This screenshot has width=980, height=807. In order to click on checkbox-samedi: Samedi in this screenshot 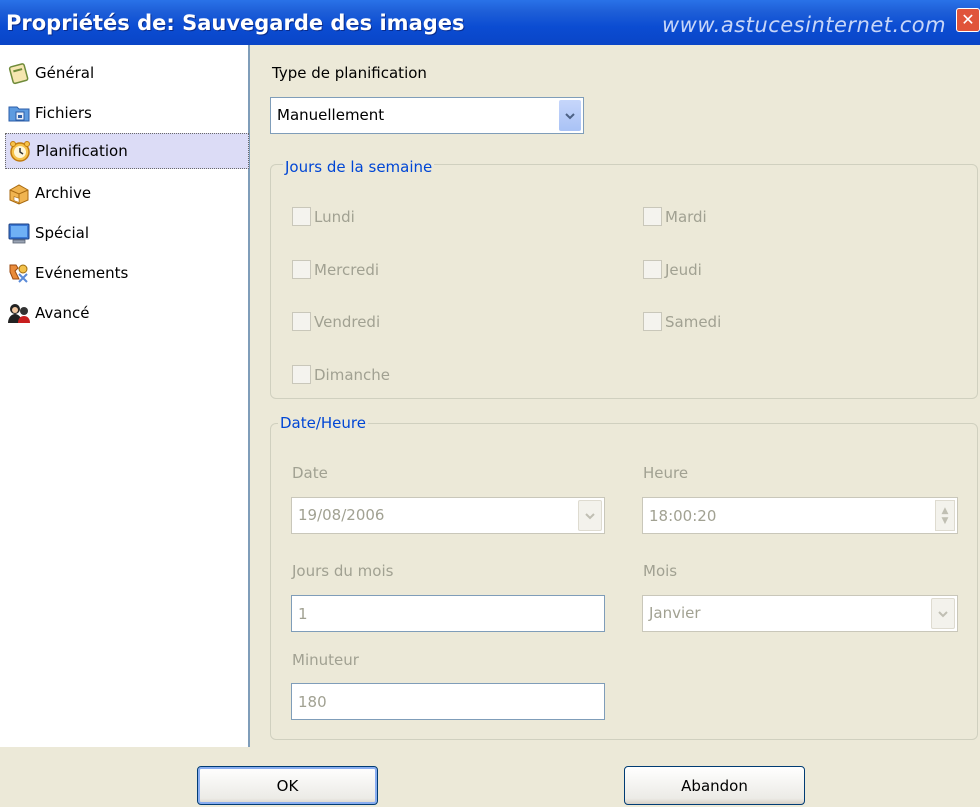, I will do `click(682, 321)`.